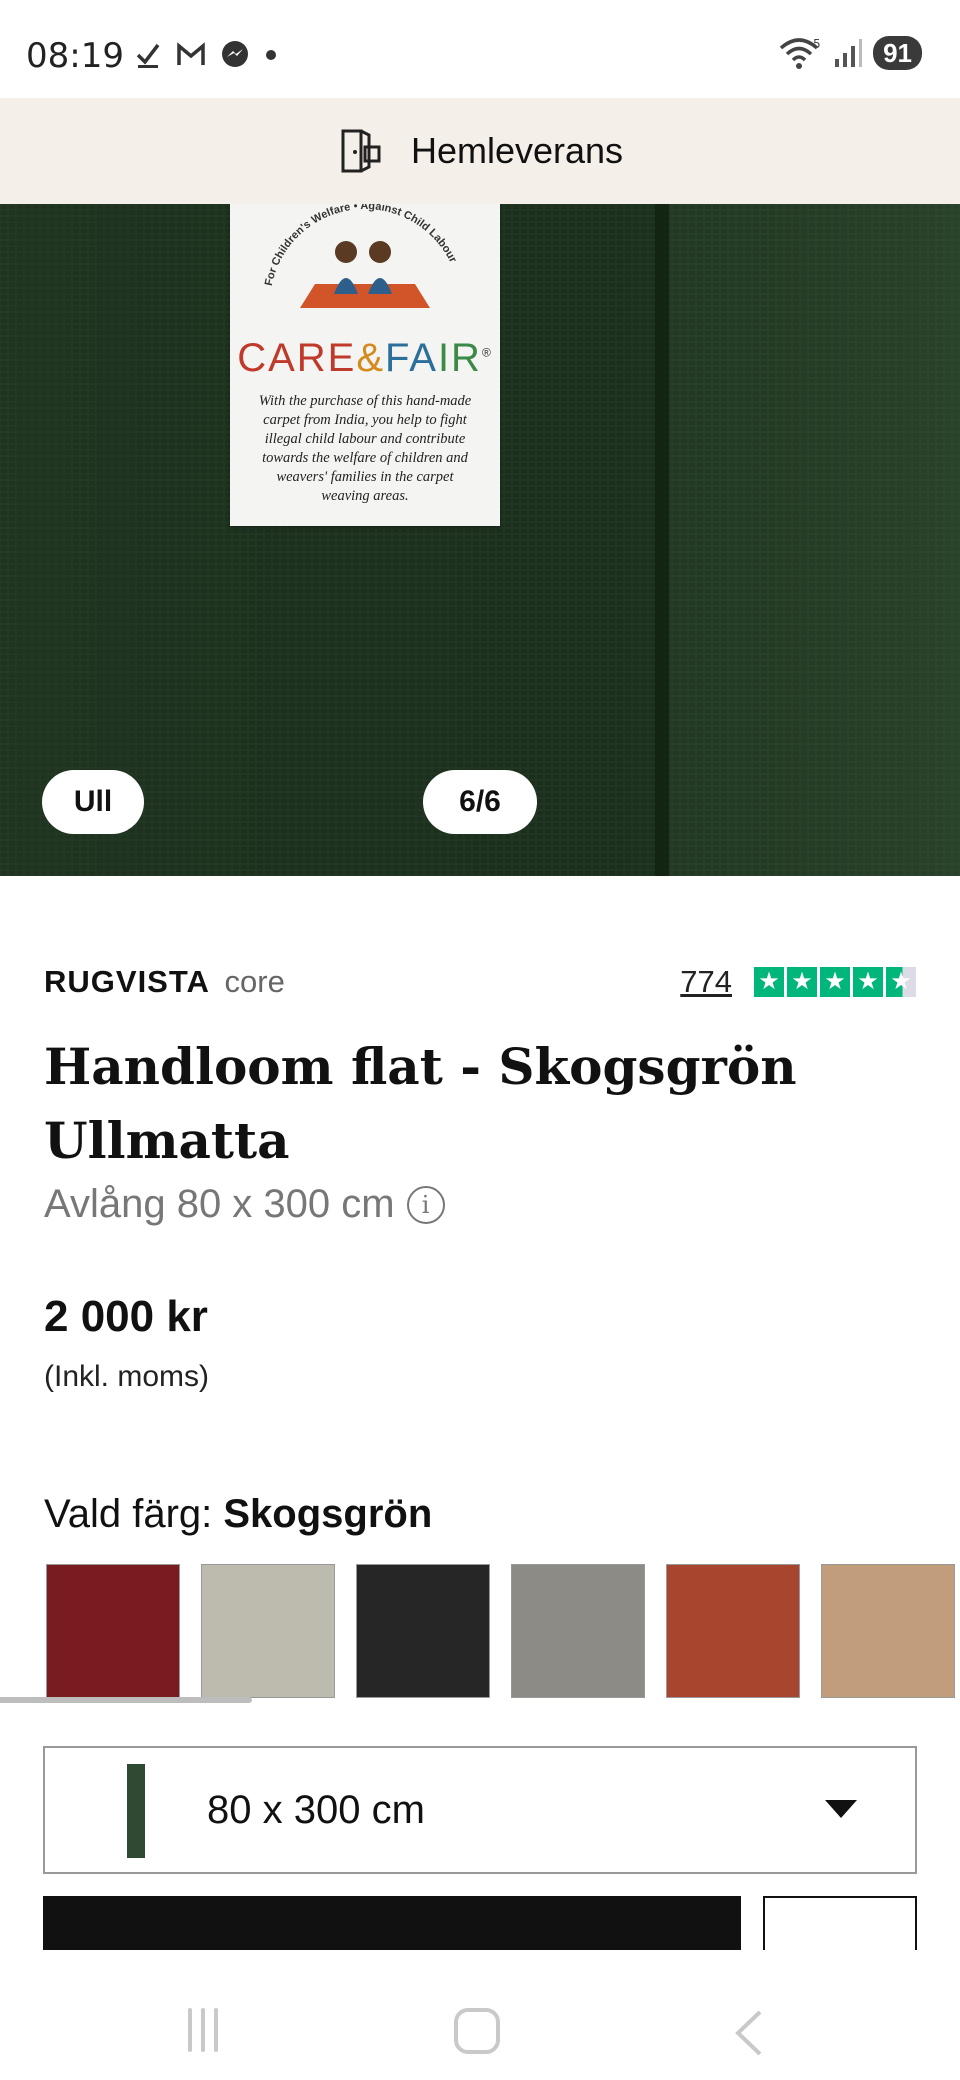 The height and width of the screenshot is (2080, 960). I want to click on system-nav-bar, so click(480, 2015).